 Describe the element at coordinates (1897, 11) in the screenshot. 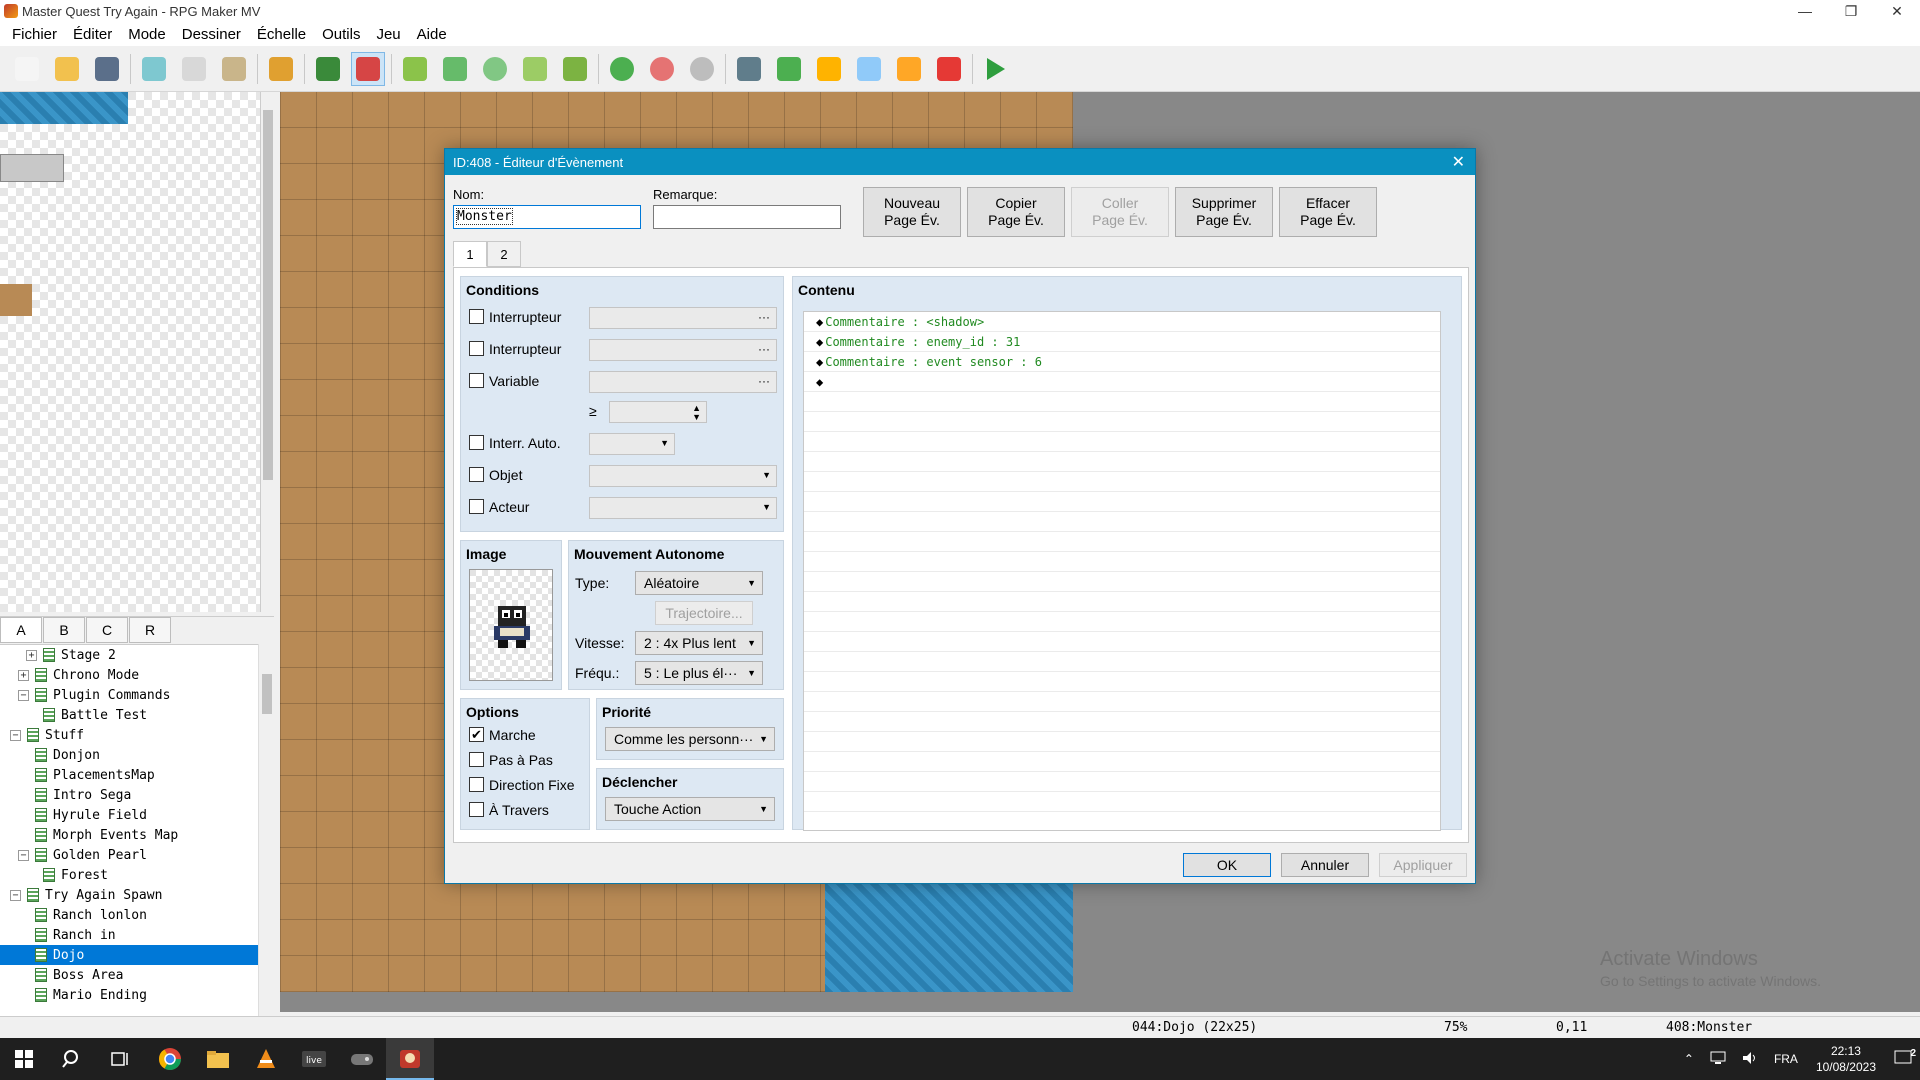

I see `close-icon: ✕` at that location.